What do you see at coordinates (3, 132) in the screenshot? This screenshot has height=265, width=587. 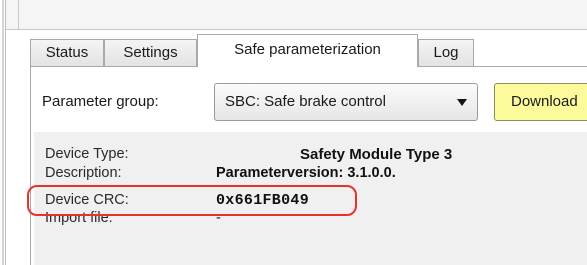 I see `window-edge` at bounding box center [3, 132].